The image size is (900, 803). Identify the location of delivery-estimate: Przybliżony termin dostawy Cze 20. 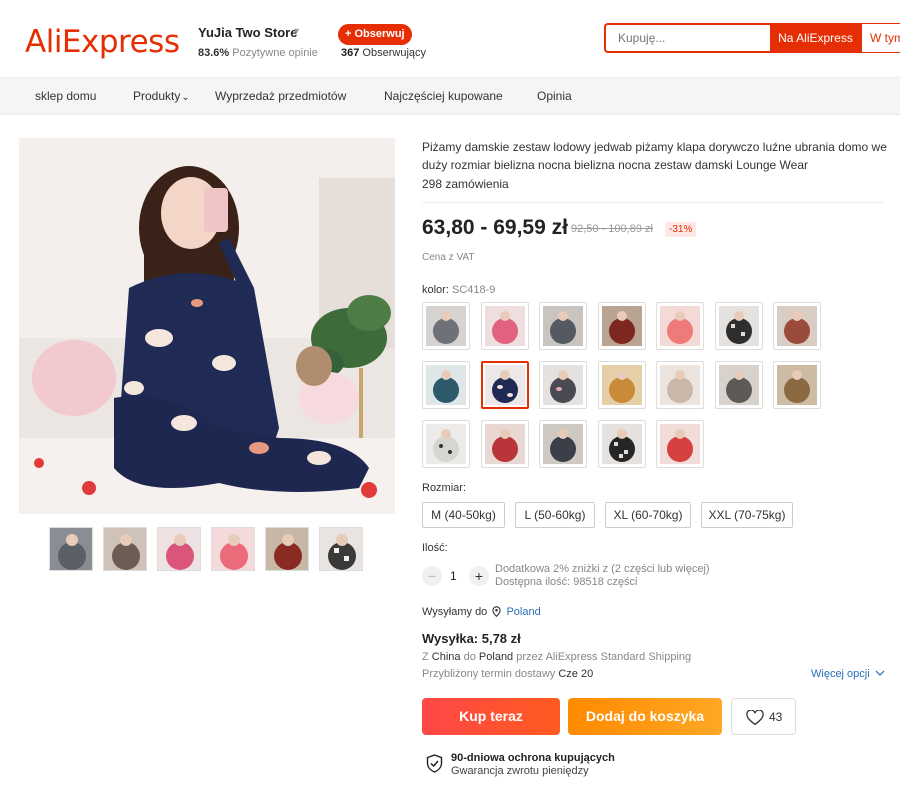
(507, 674).